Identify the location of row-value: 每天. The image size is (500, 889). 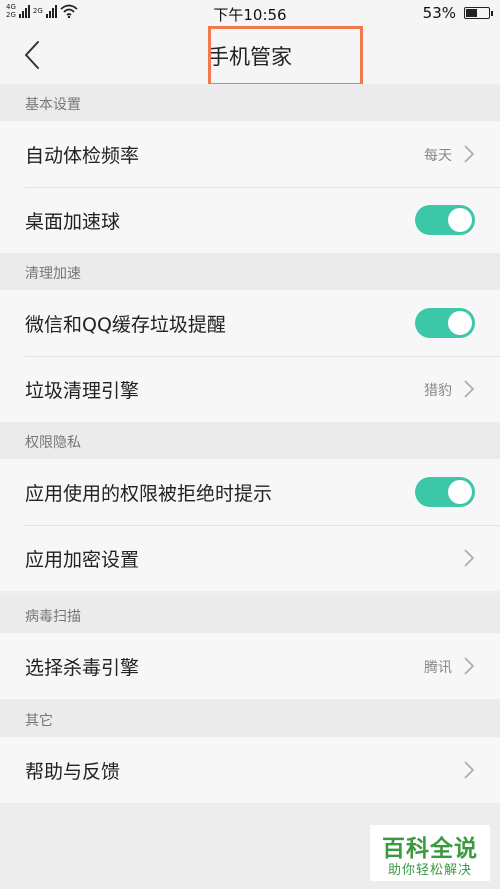
(438, 156).